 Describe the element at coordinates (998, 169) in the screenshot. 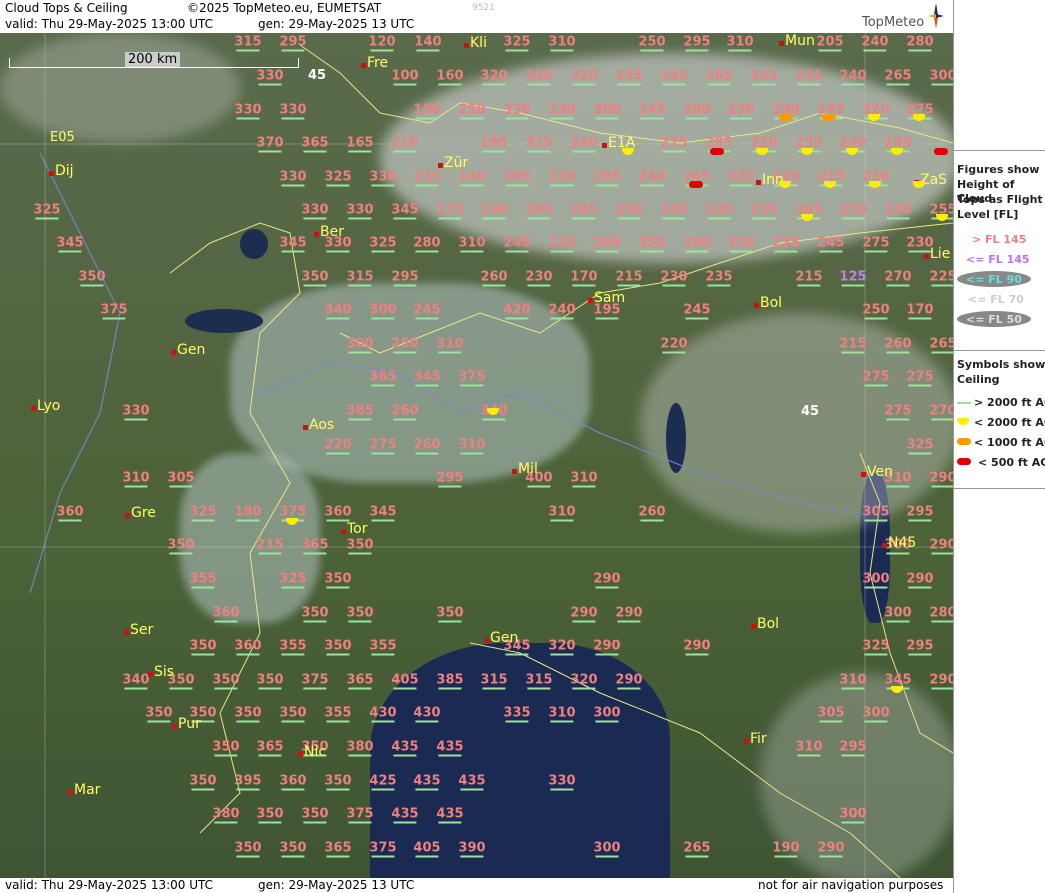

I see `legend-title-line: Figures show` at that location.